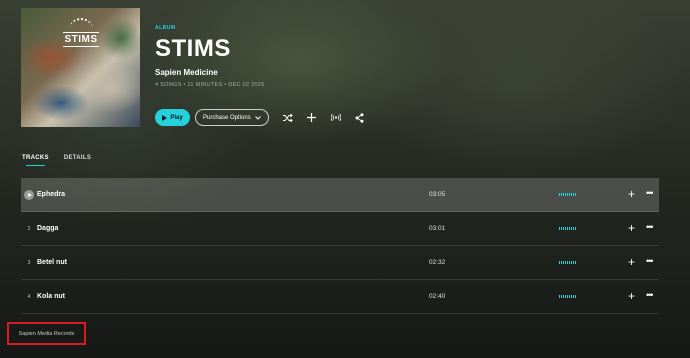 The height and width of the screenshot is (358, 690). What do you see at coordinates (29, 296) in the screenshot?
I see `track-number: 4` at bounding box center [29, 296].